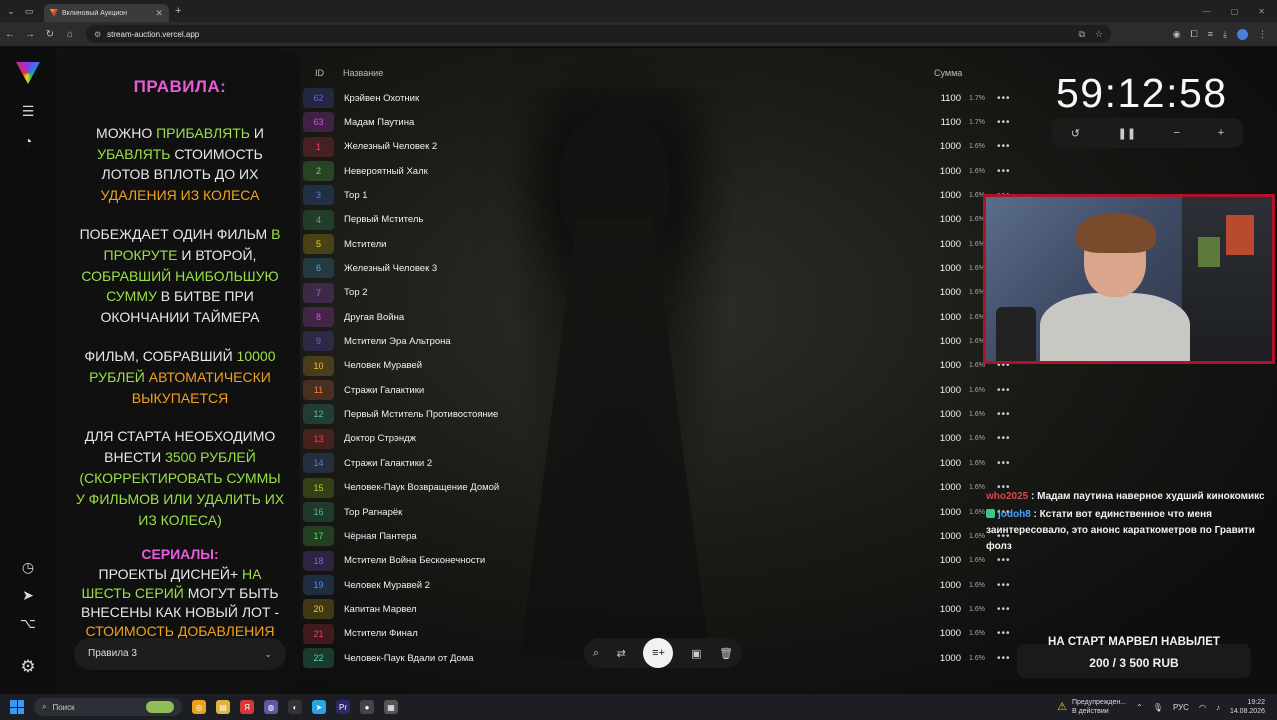 The image size is (1277, 720). I want to click on tab-list-chevron-icon: ⌄, so click(11, 11).